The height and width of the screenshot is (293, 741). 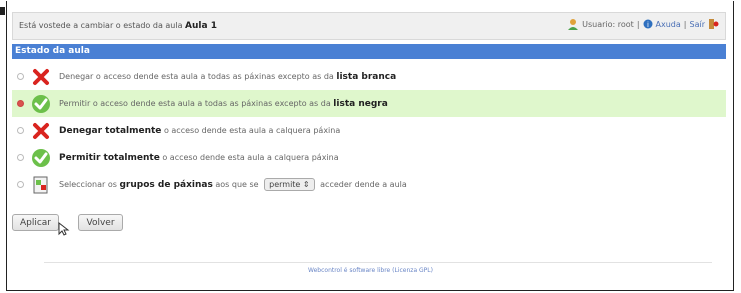 I want to click on select-arrows-icon: ⇕, so click(x=306, y=184).